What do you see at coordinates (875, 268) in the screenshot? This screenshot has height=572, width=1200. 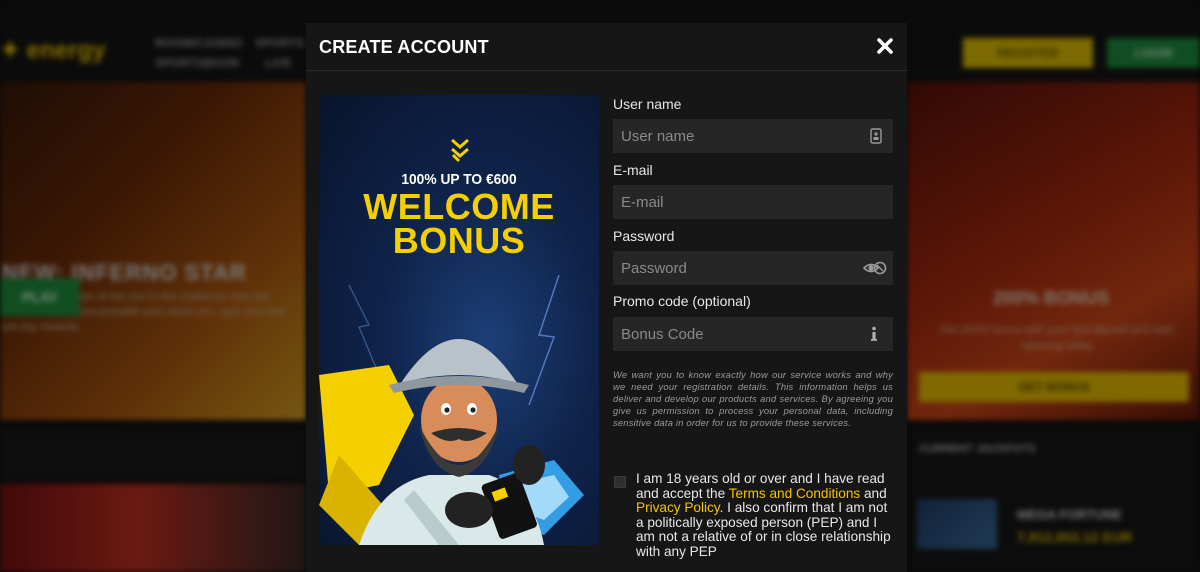 I see `eye-icon` at bounding box center [875, 268].